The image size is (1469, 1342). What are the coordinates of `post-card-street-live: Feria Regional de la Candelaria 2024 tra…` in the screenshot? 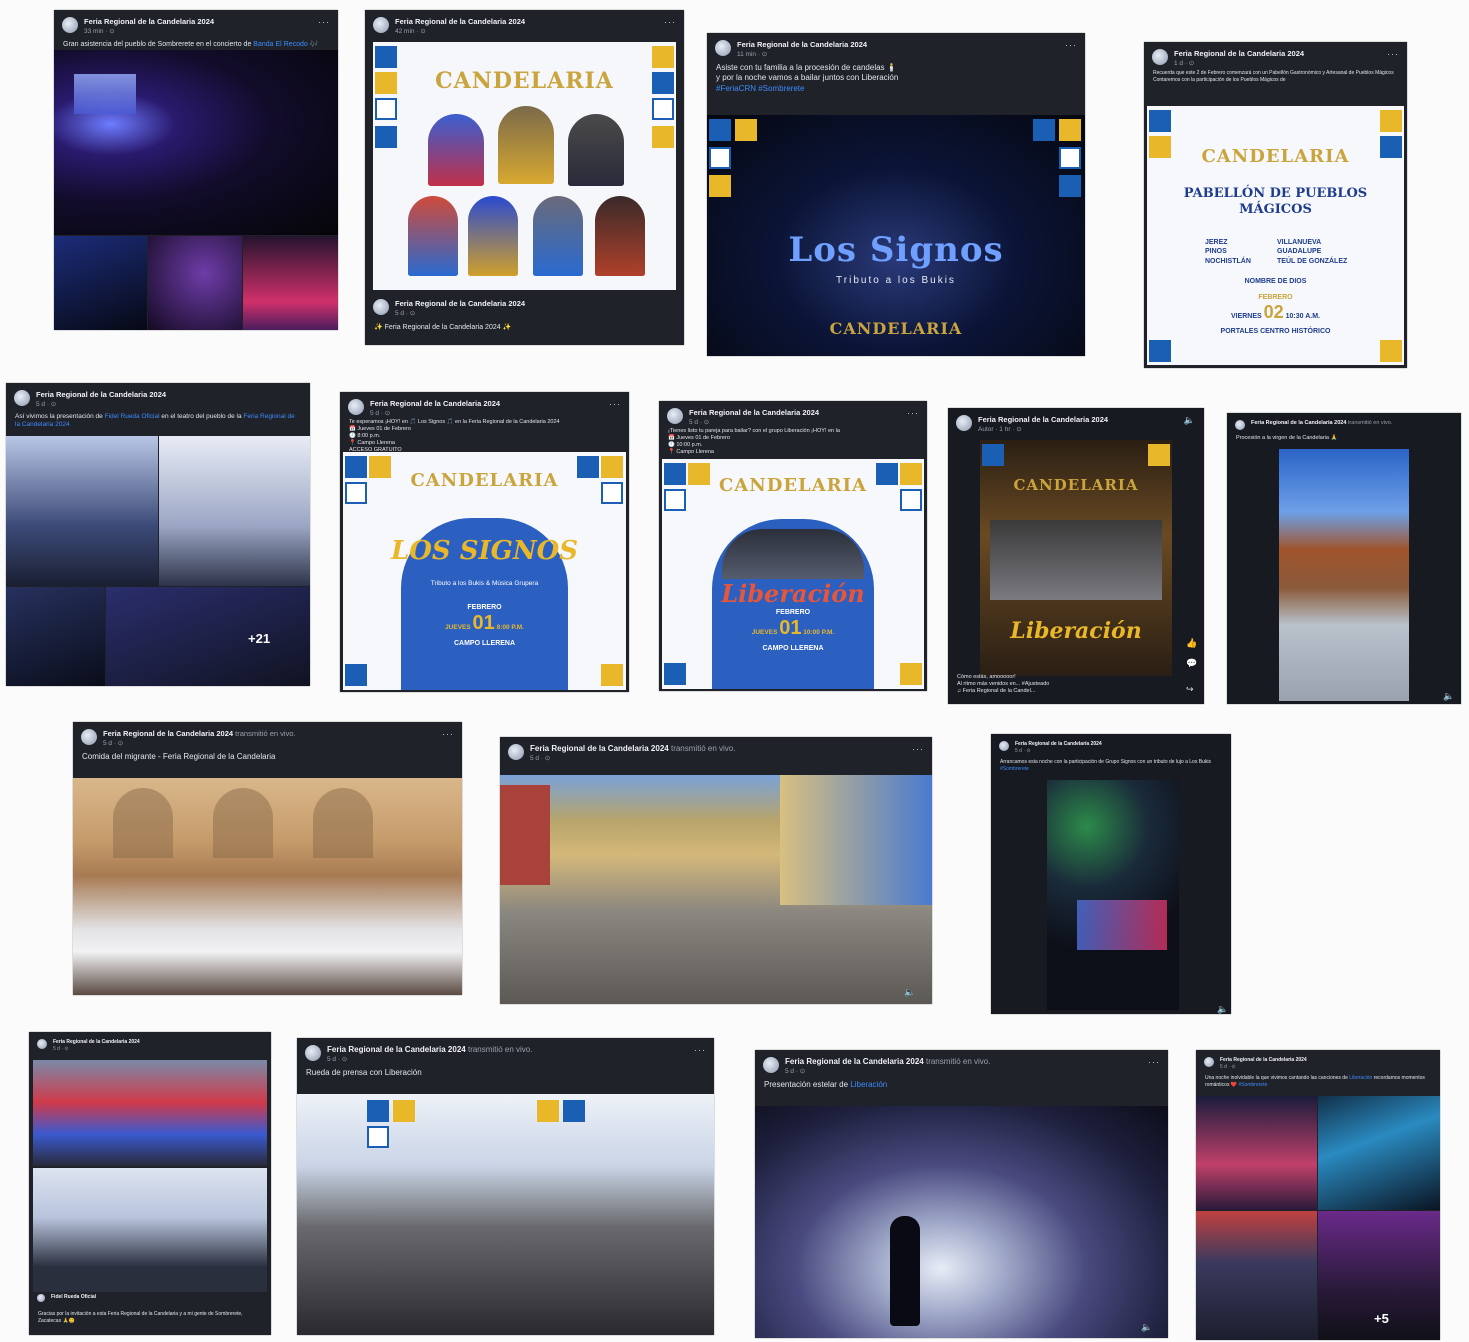 It's located at (716, 870).